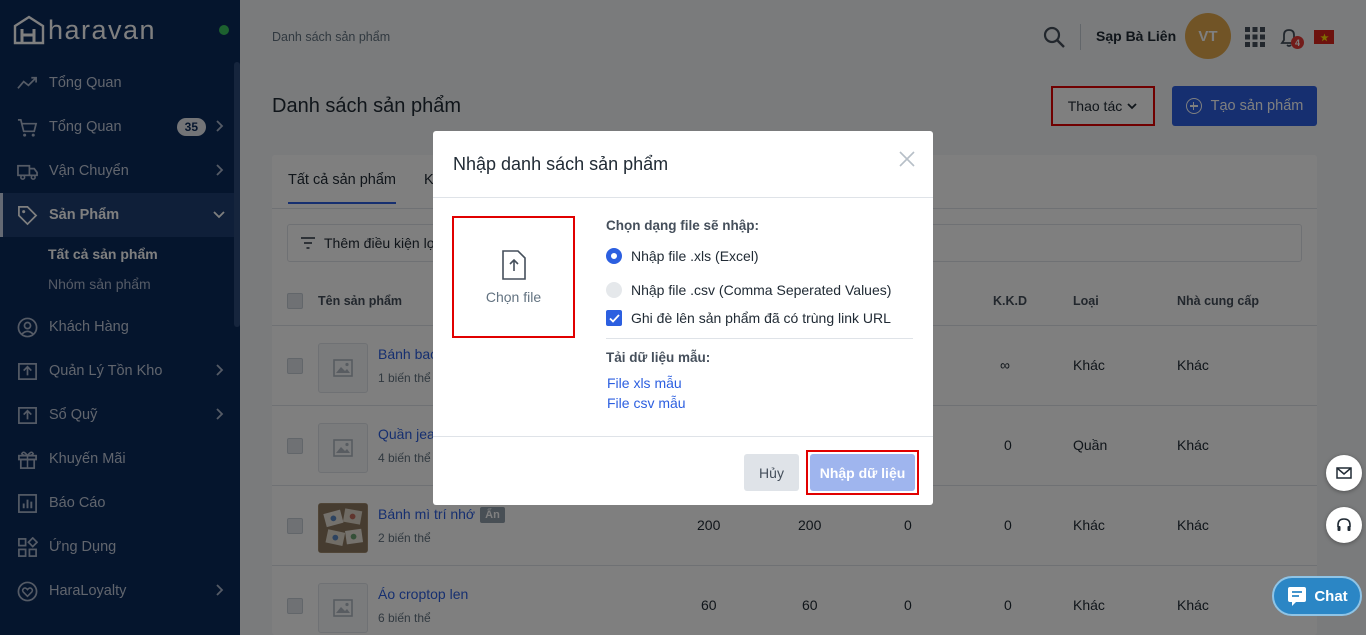  I want to click on choose-file-button: Chọn file, so click(513, 277).